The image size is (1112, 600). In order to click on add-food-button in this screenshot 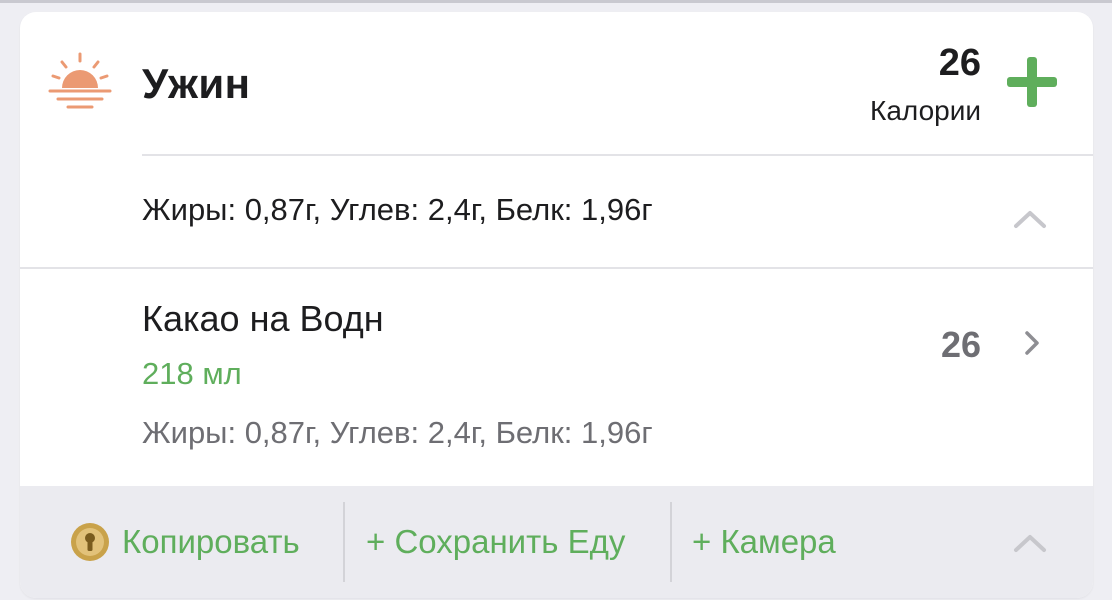, I will do `click(1032, 82)`.